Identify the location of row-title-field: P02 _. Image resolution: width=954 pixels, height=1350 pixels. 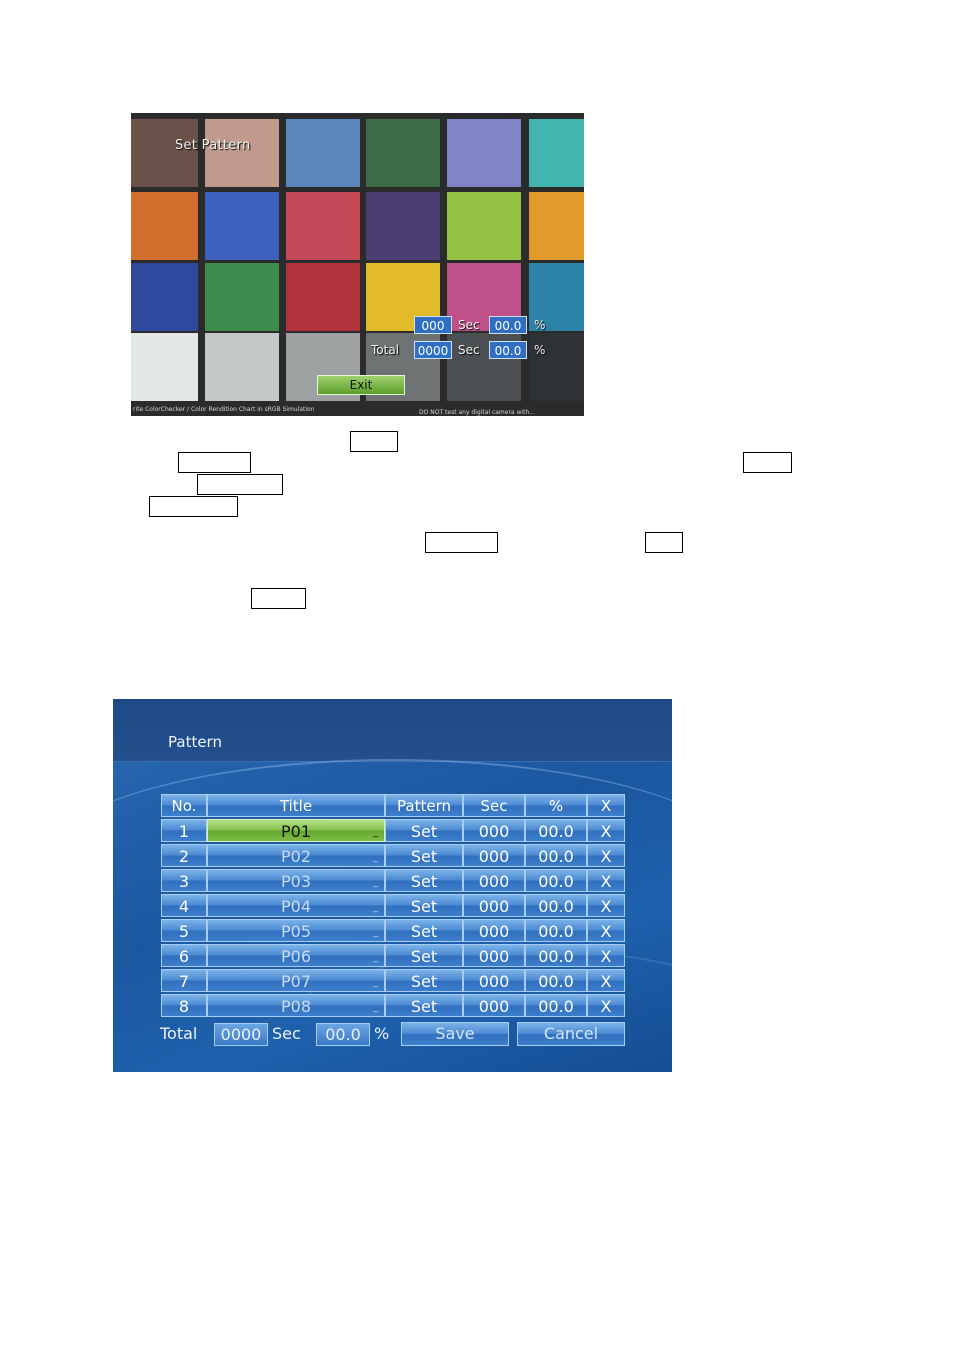
(296, 855).